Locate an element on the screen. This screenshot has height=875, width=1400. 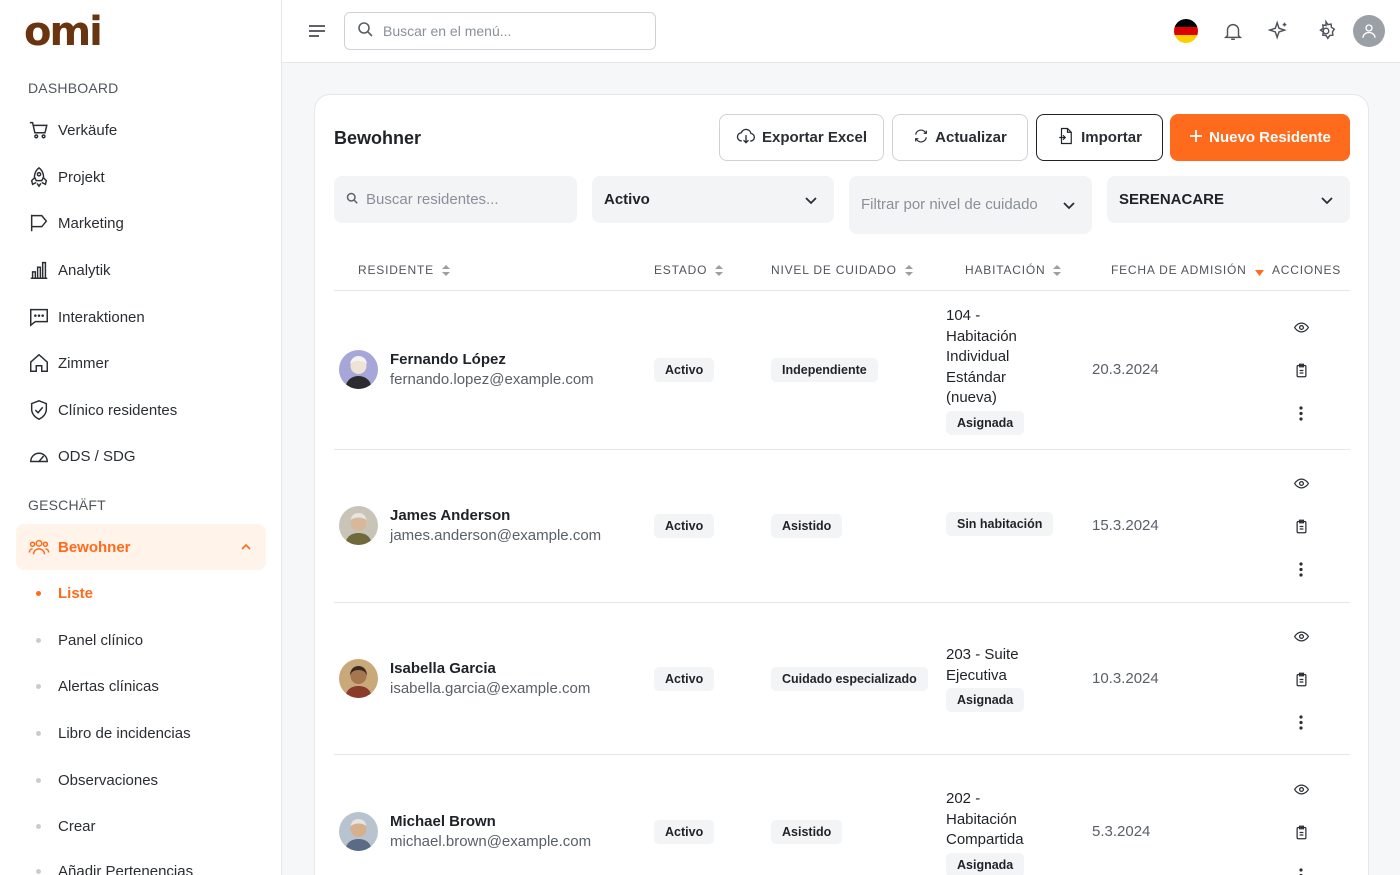
bell-icon is located at coordinates (1233, 31).